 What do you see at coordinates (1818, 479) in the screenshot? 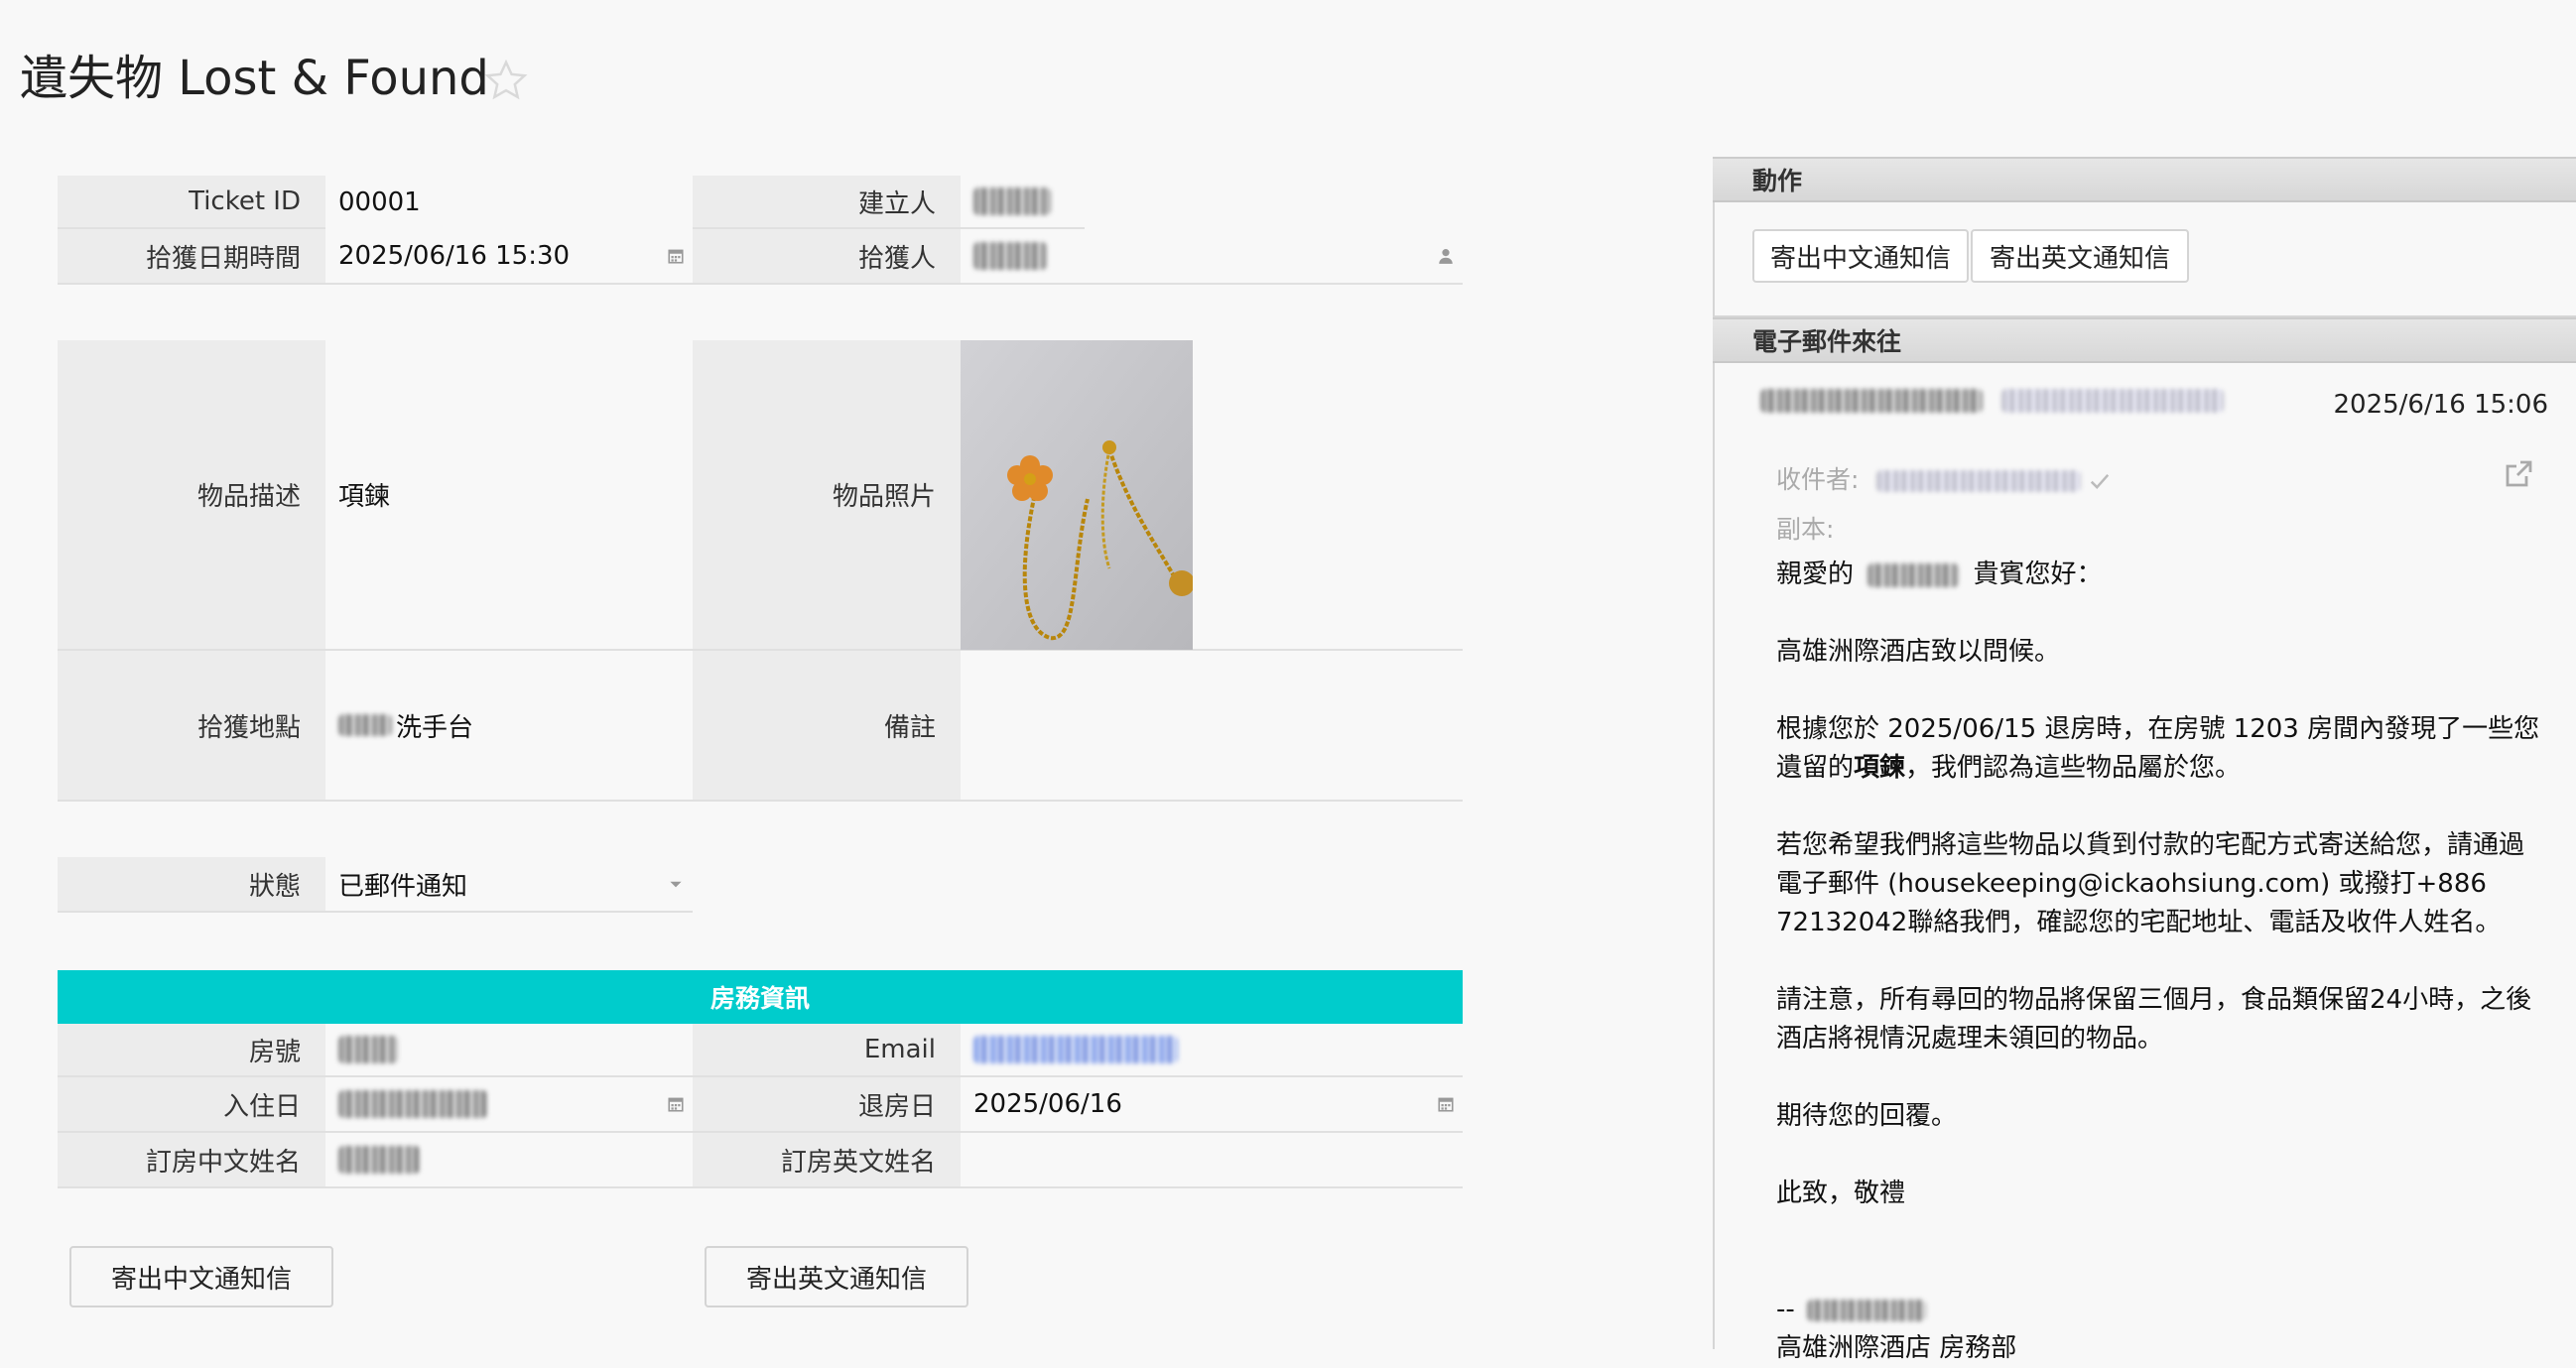
I see `email-to-label: 收件者:` at bounding box center [1818, 479].